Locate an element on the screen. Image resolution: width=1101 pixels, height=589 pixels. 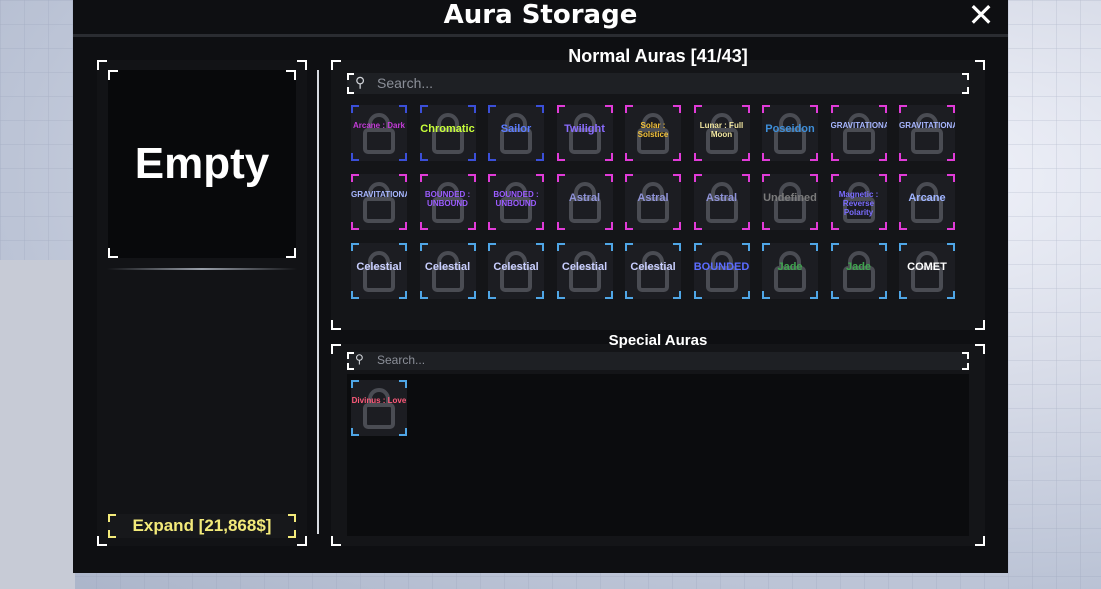
expand-button: Expand [21,868$] is located at coordinates (202, 526).